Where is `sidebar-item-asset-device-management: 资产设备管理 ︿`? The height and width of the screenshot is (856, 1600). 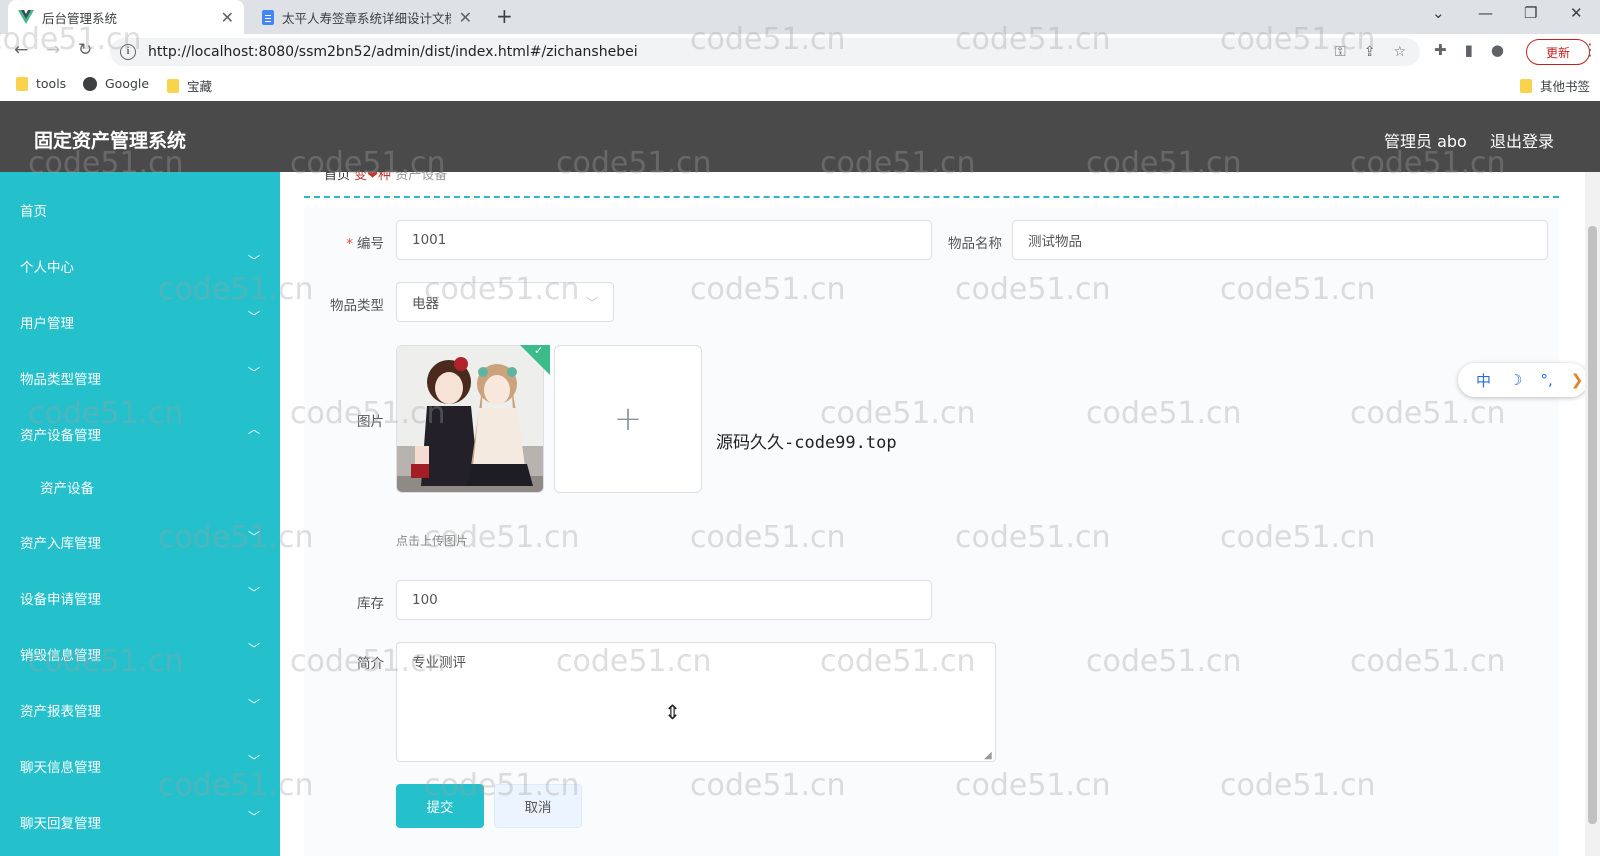 sidebar-item-asset-device-management: 资产设备管理 ︿ is located at coordinates (140, 434).